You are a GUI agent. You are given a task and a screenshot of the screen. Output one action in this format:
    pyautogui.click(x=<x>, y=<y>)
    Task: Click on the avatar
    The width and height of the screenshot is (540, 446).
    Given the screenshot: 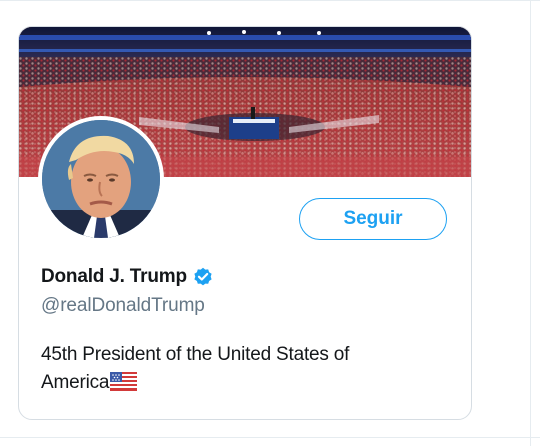 What is the action you would take?
    pyautogui.click(x=101, y=179)
    